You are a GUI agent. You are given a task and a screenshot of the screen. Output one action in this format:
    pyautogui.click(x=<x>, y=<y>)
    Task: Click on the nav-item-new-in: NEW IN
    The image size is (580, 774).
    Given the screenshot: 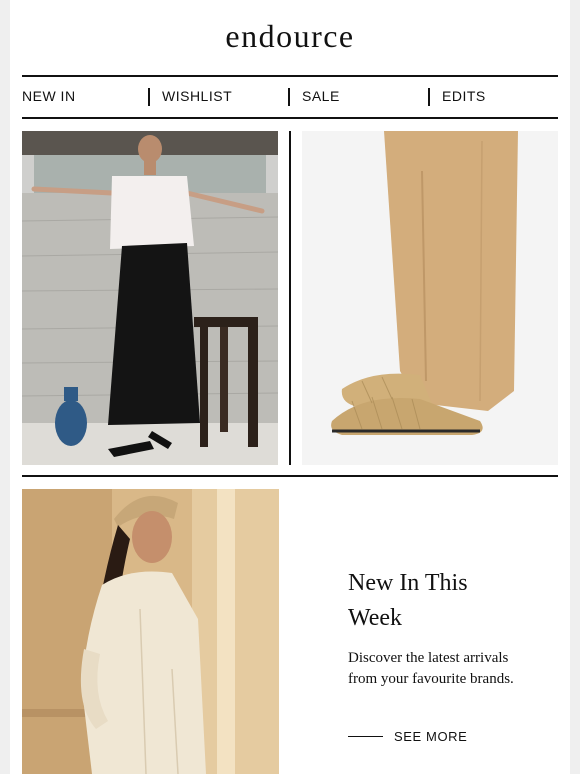 What is the action you would take?
    pyautogui.click(x=49, y=96)
    